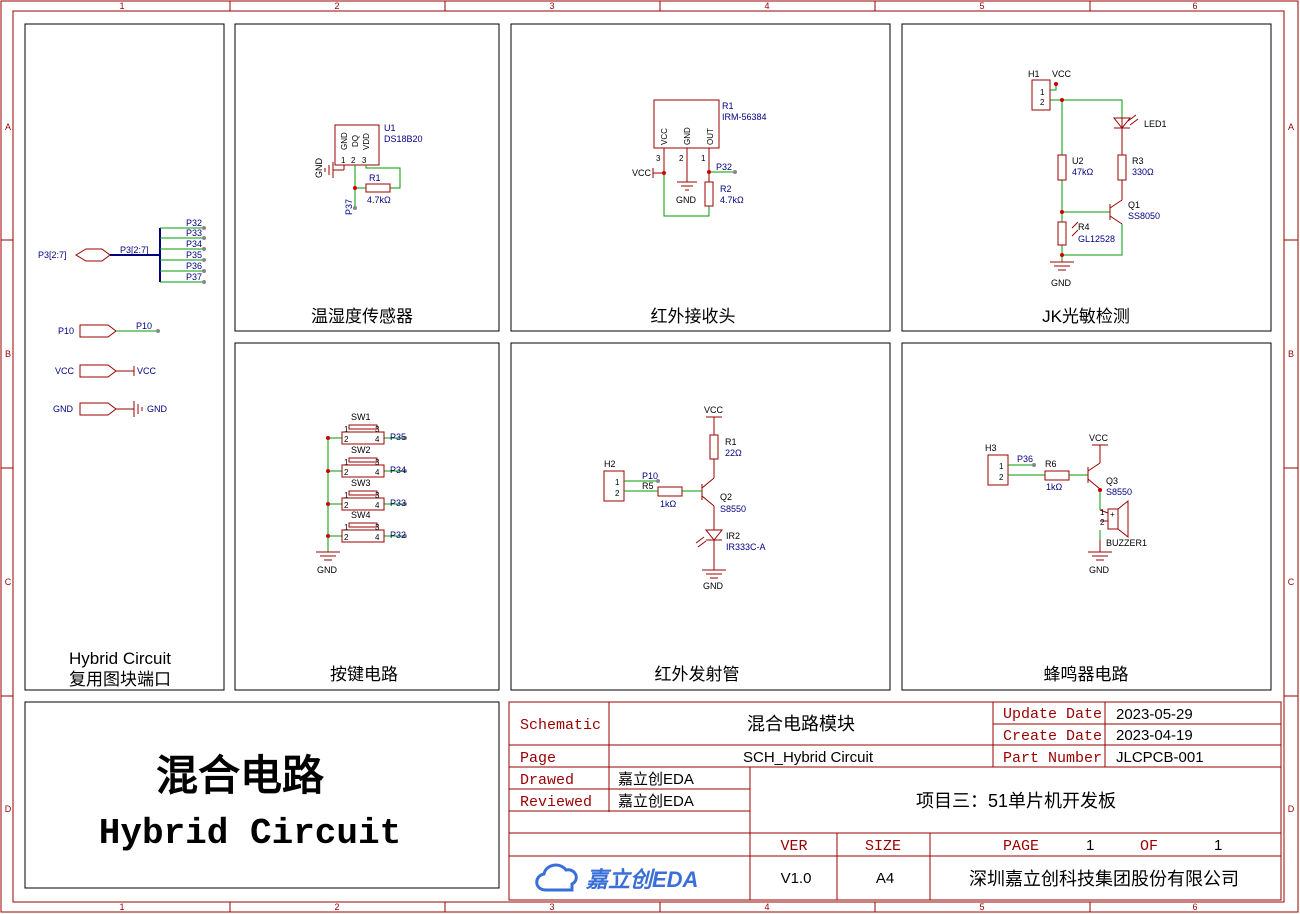  What do you see at coordinates (390, 128) in the screenshot?
I see `u1-ref: U1` at bounding box center [390, 128].